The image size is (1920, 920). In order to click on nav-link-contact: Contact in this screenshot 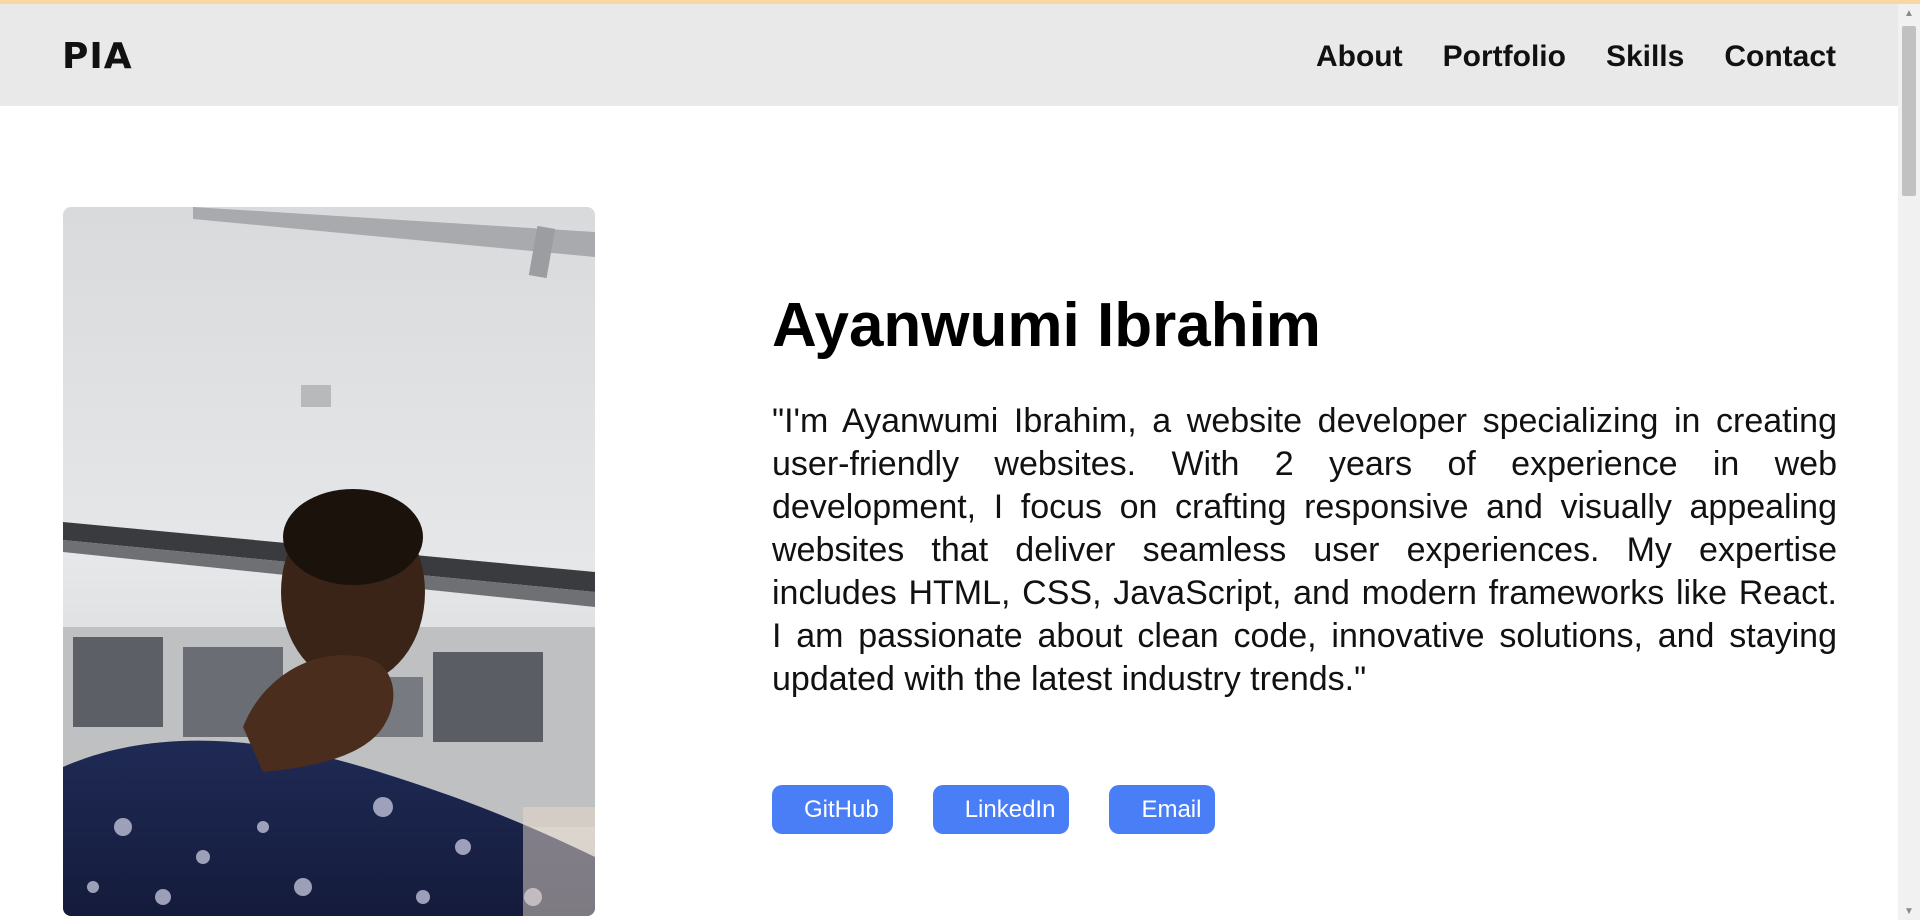, I will do `click(1780, 57)`.